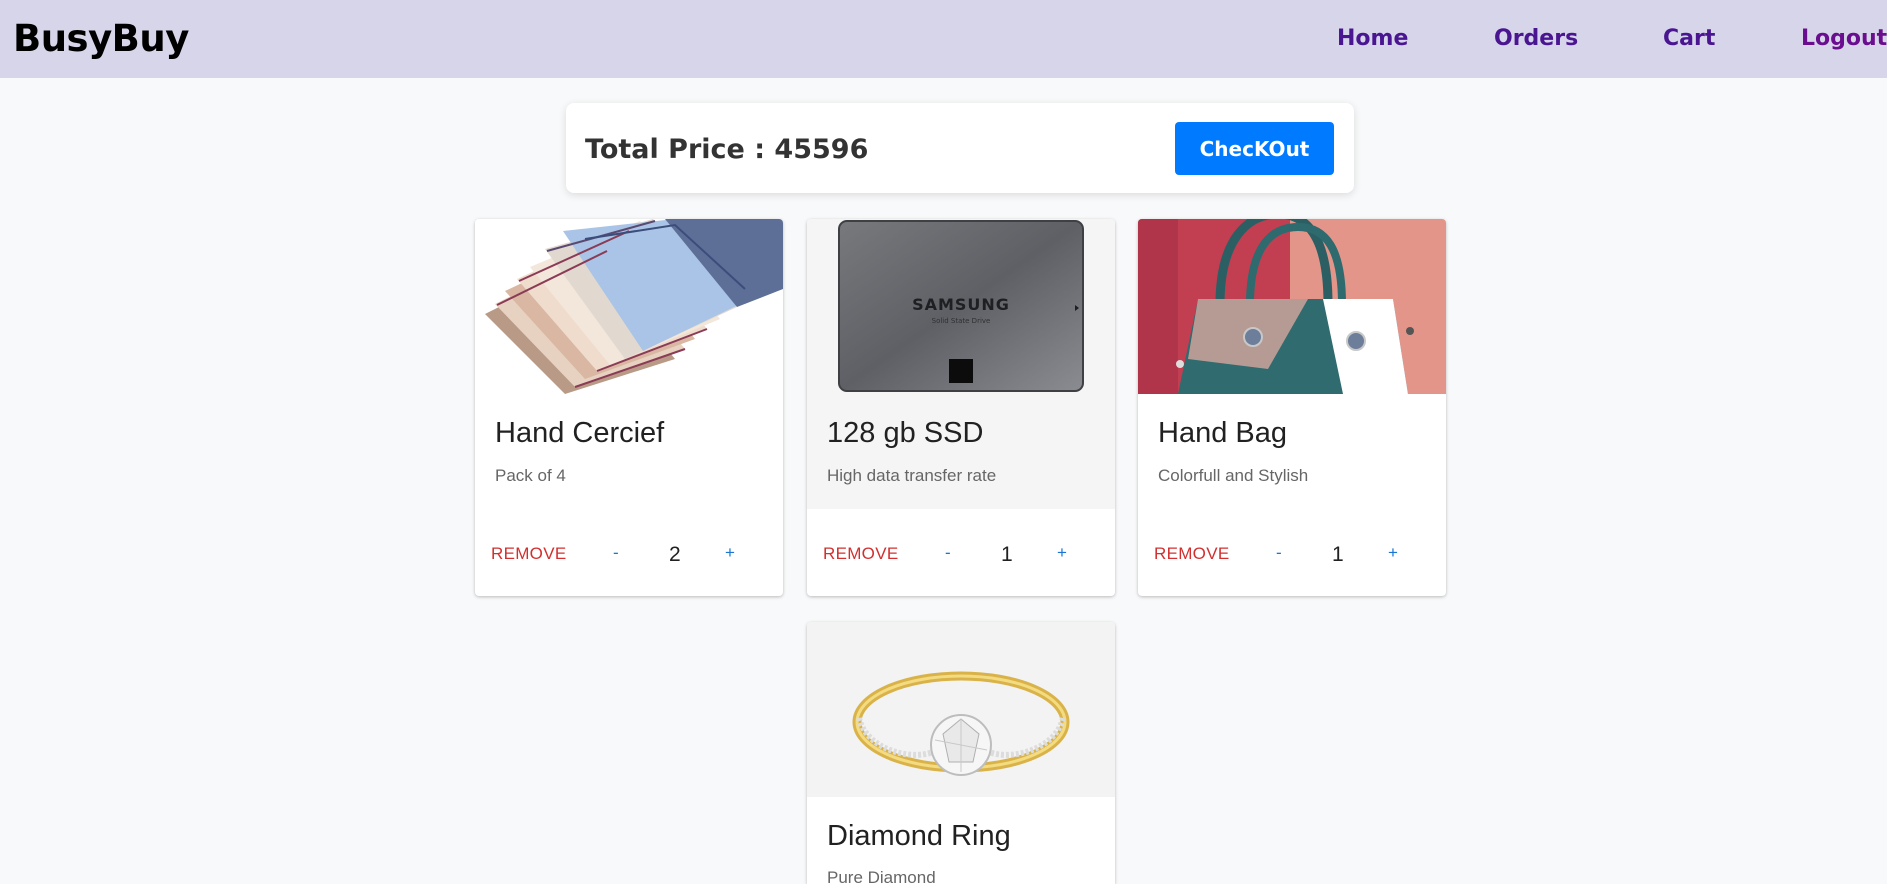 This screenshot has height=884, width=1887. Describe the element at coordinates (1233, 475) in the screenshot. I see `item-description: Colorfull and Stylish` at that location.